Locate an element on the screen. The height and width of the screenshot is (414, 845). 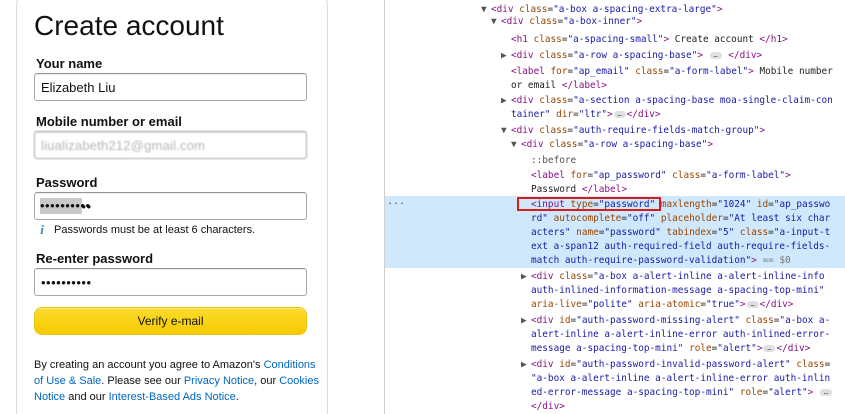
reenter-password-label: Re-enter password is located at coordinates (95, 258).